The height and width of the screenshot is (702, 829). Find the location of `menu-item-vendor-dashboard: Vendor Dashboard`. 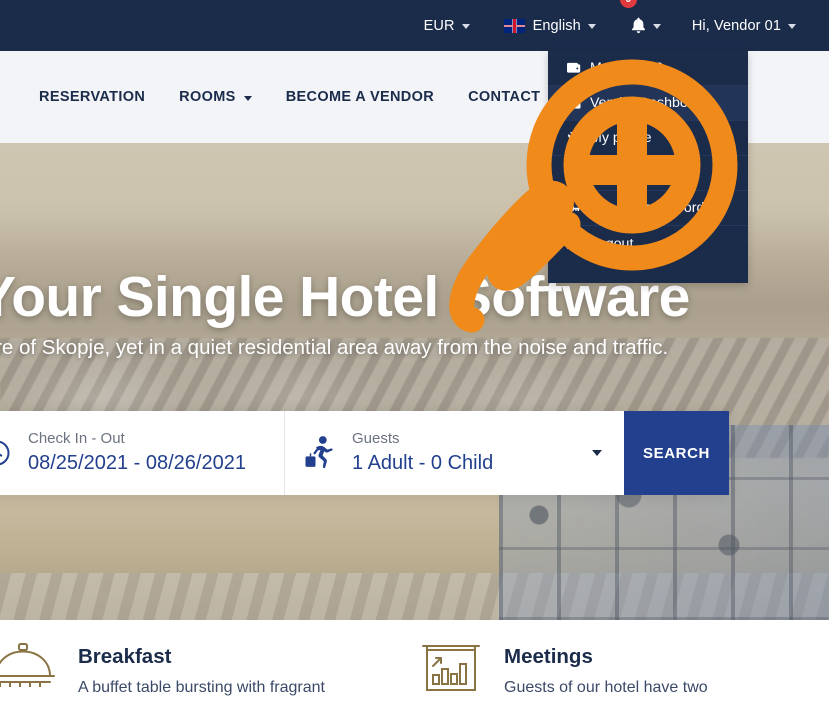

menu-item-vendor-dashboard: Vendor Dashboard is located at coordinates (648, 103).